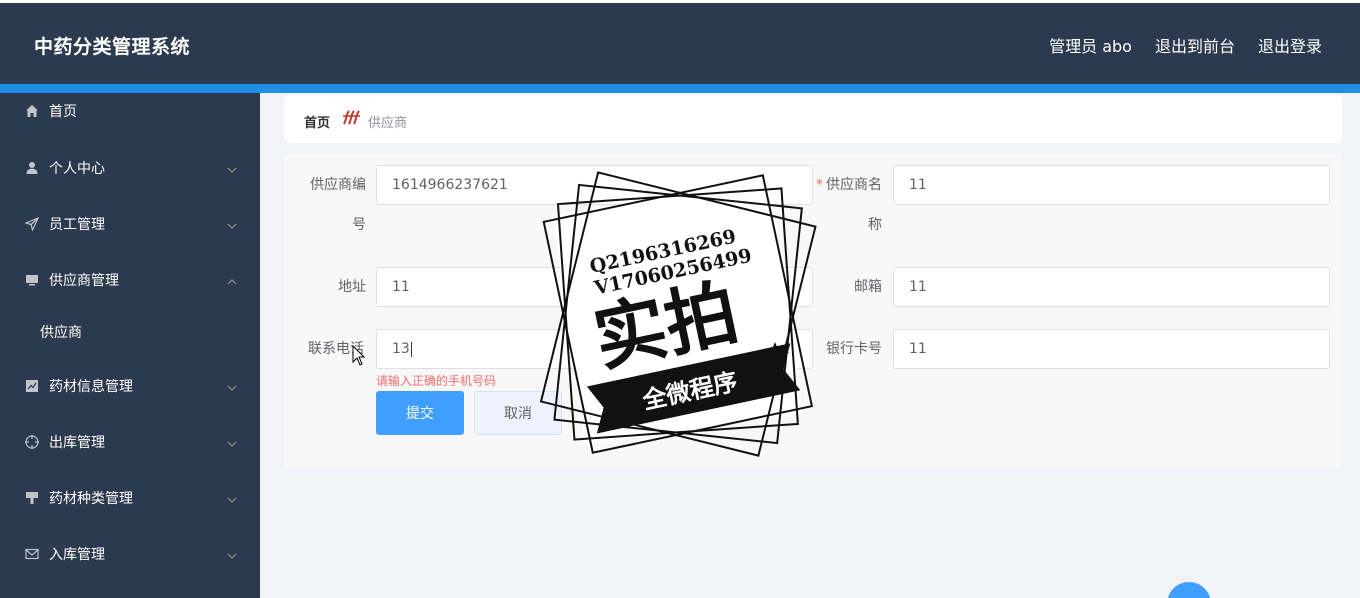 This screenshot has height=598, width=1360. What do you see at coordinates (813, 119) in the screenshot?
I see `breadcrumb: 首页 供应商` at bounding box center [813, 119].